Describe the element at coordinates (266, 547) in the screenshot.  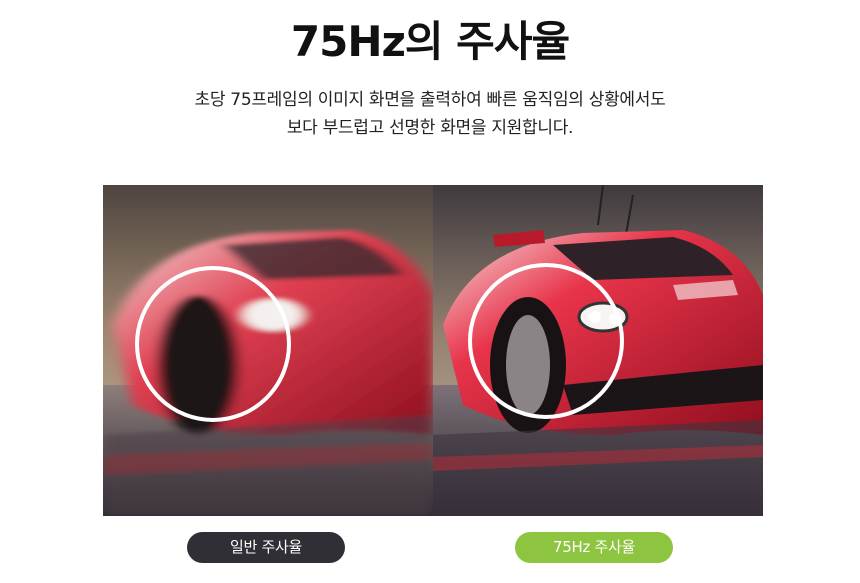
I see `normal-refresh-badge: 일반 주사율` at that location.